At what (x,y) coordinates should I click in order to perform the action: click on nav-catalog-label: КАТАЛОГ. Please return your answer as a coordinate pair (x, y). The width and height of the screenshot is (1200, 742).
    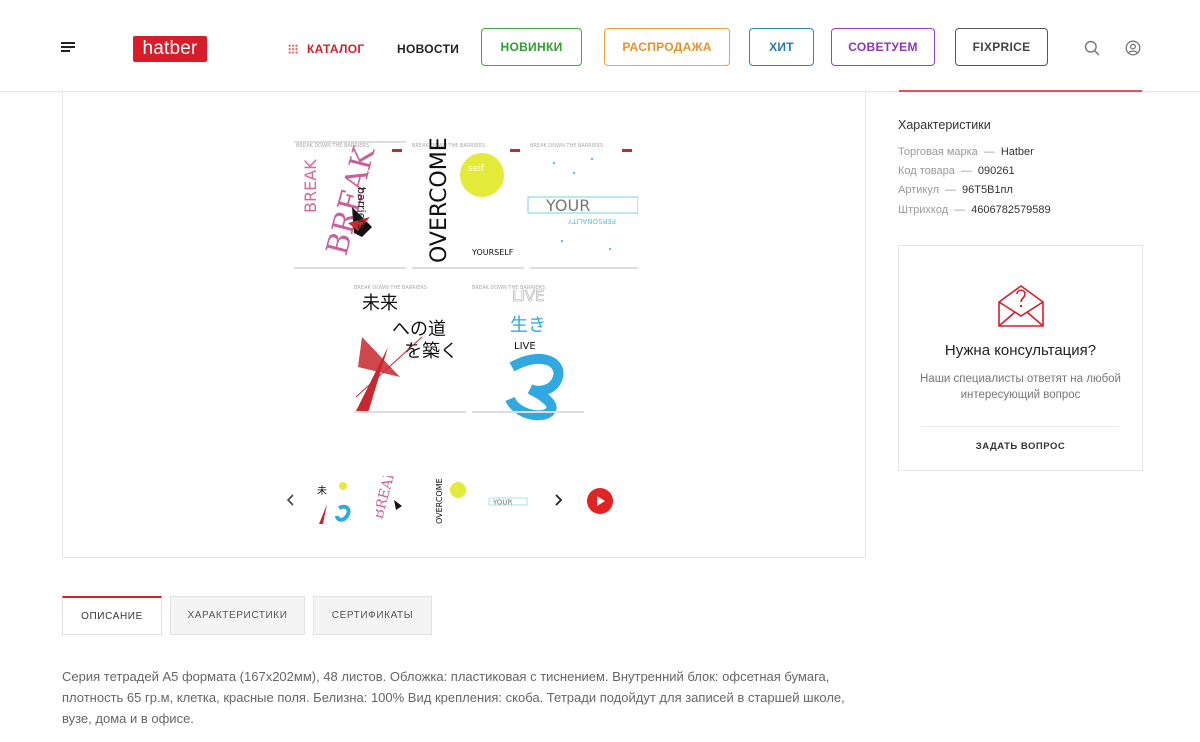
    Looking at the image, I should click on (336, 49).